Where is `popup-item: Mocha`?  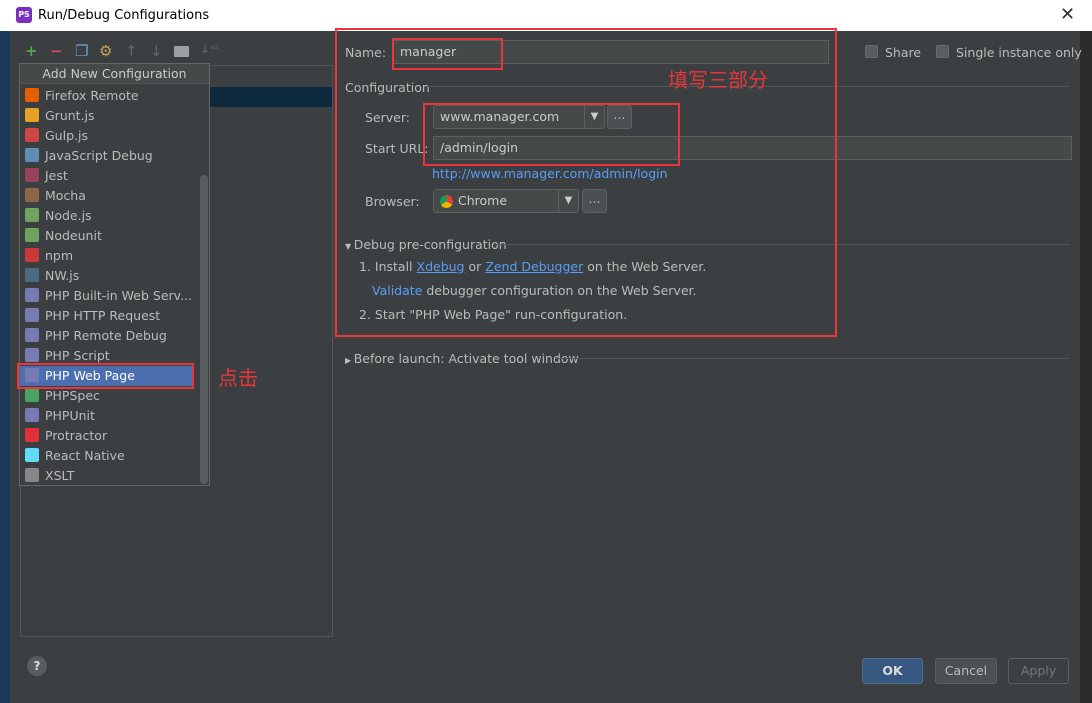 popup-item: Mocha is located at coordinates (115, 196).